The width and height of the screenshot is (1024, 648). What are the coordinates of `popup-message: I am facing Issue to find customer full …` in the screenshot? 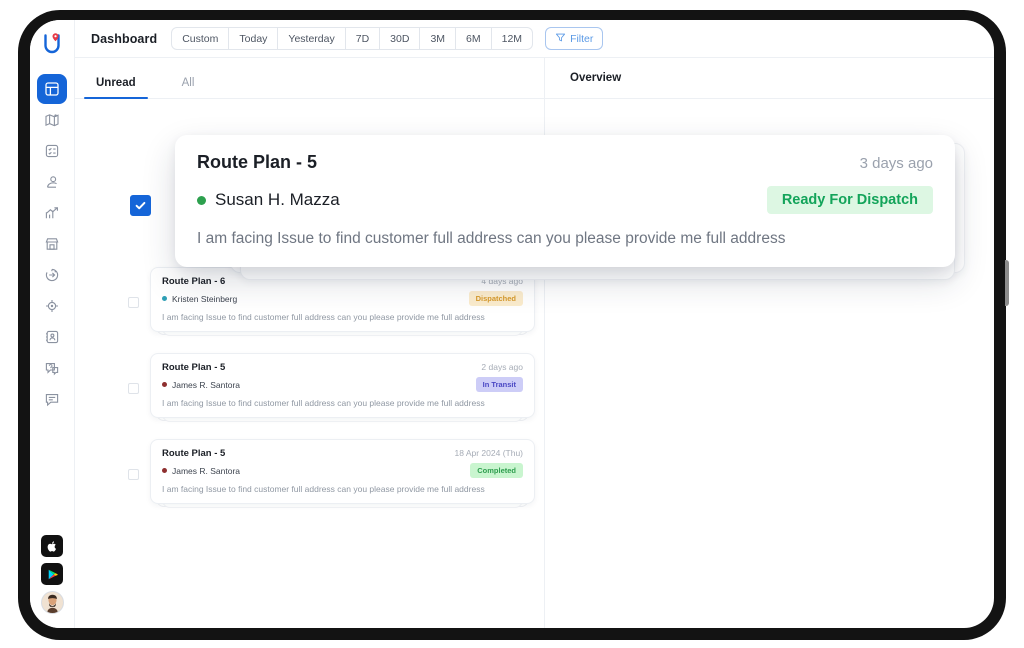 It's located at (491, 238).